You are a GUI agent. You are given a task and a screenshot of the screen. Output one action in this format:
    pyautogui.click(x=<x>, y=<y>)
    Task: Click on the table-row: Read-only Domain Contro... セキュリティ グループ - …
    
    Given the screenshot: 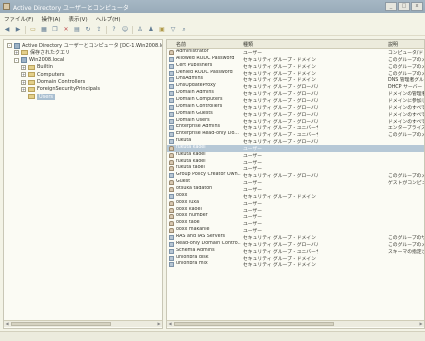 What is the action you would take?
    pyautogui.click(x=295, y=244)
    